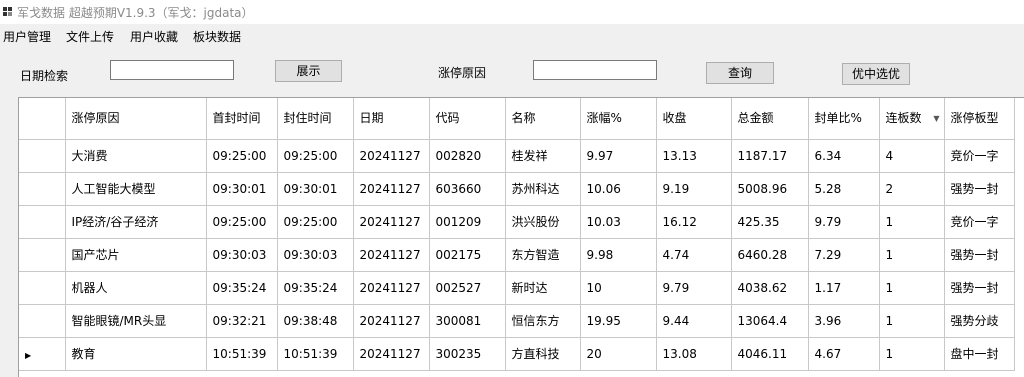  Describe the element at coordinates (242, 189) in the screenshot. I see `cell-first-seal-time: 09:30:01` at that location.